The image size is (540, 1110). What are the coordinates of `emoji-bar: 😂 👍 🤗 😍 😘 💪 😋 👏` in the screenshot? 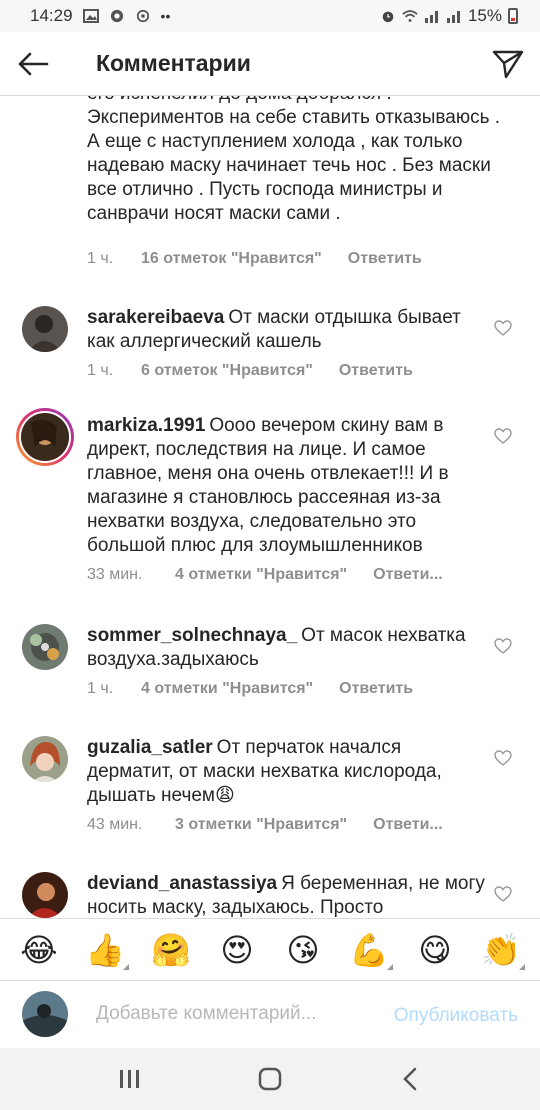 It's located at (270, 949).